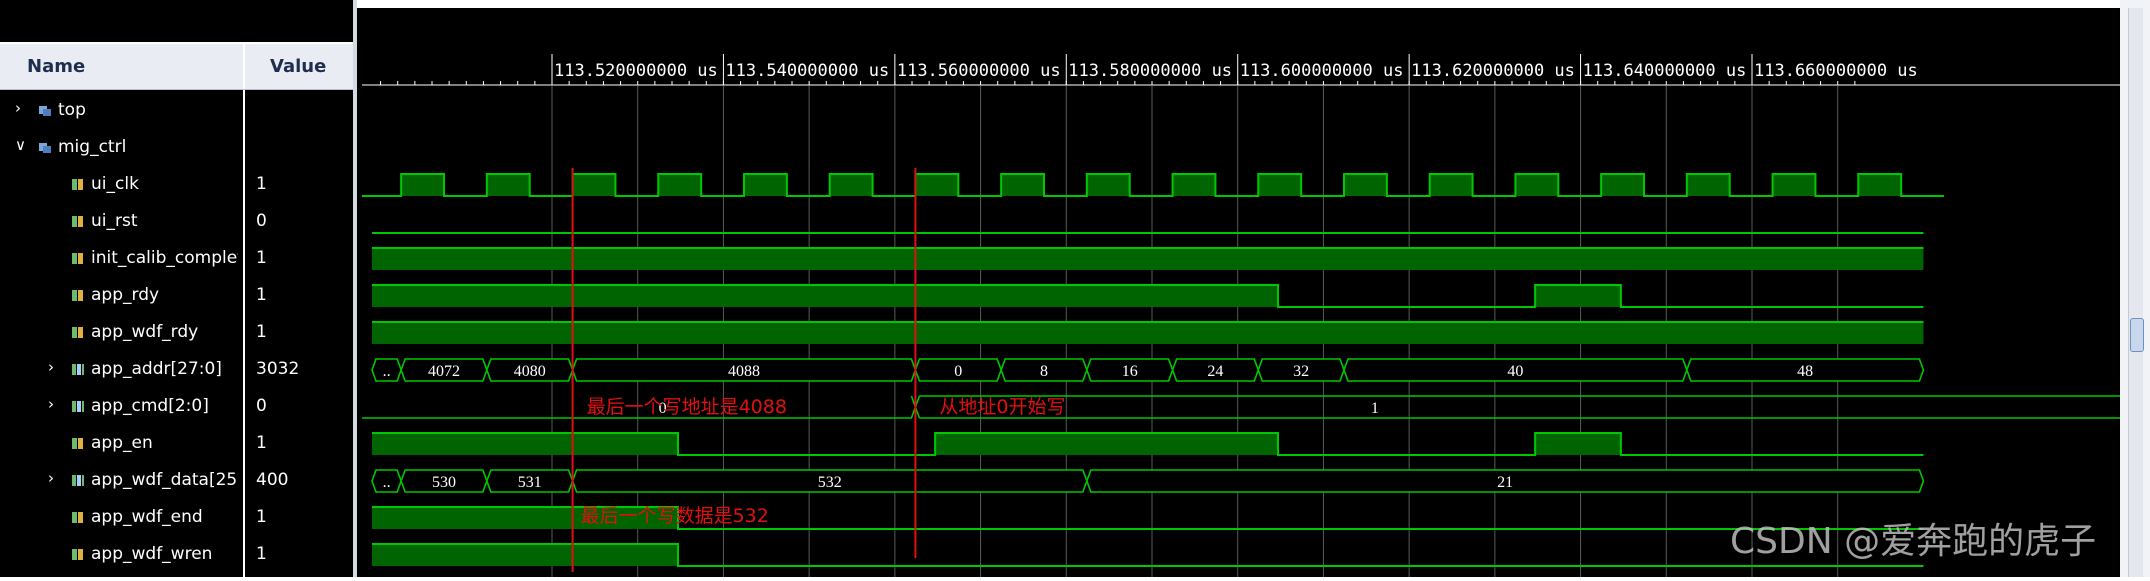 The height and width of the screenshot is (581, 2150). Describe the element at coordinates (1148, 333) in the screenshot. I see `app-wdf-rdy-high-fill` at that location.